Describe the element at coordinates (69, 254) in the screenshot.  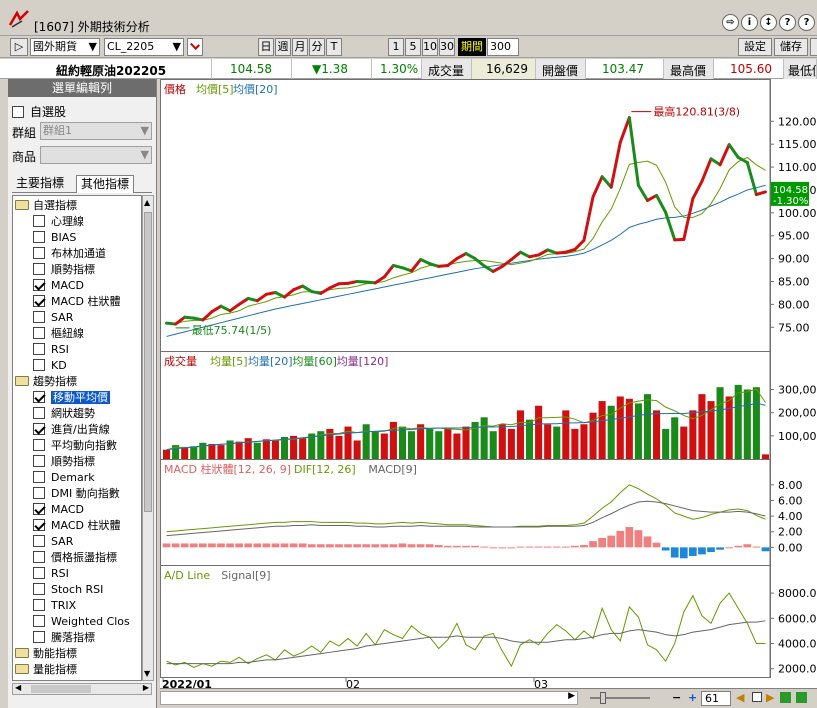
I see `tree-indicator-item: 布林加通道` at that location.